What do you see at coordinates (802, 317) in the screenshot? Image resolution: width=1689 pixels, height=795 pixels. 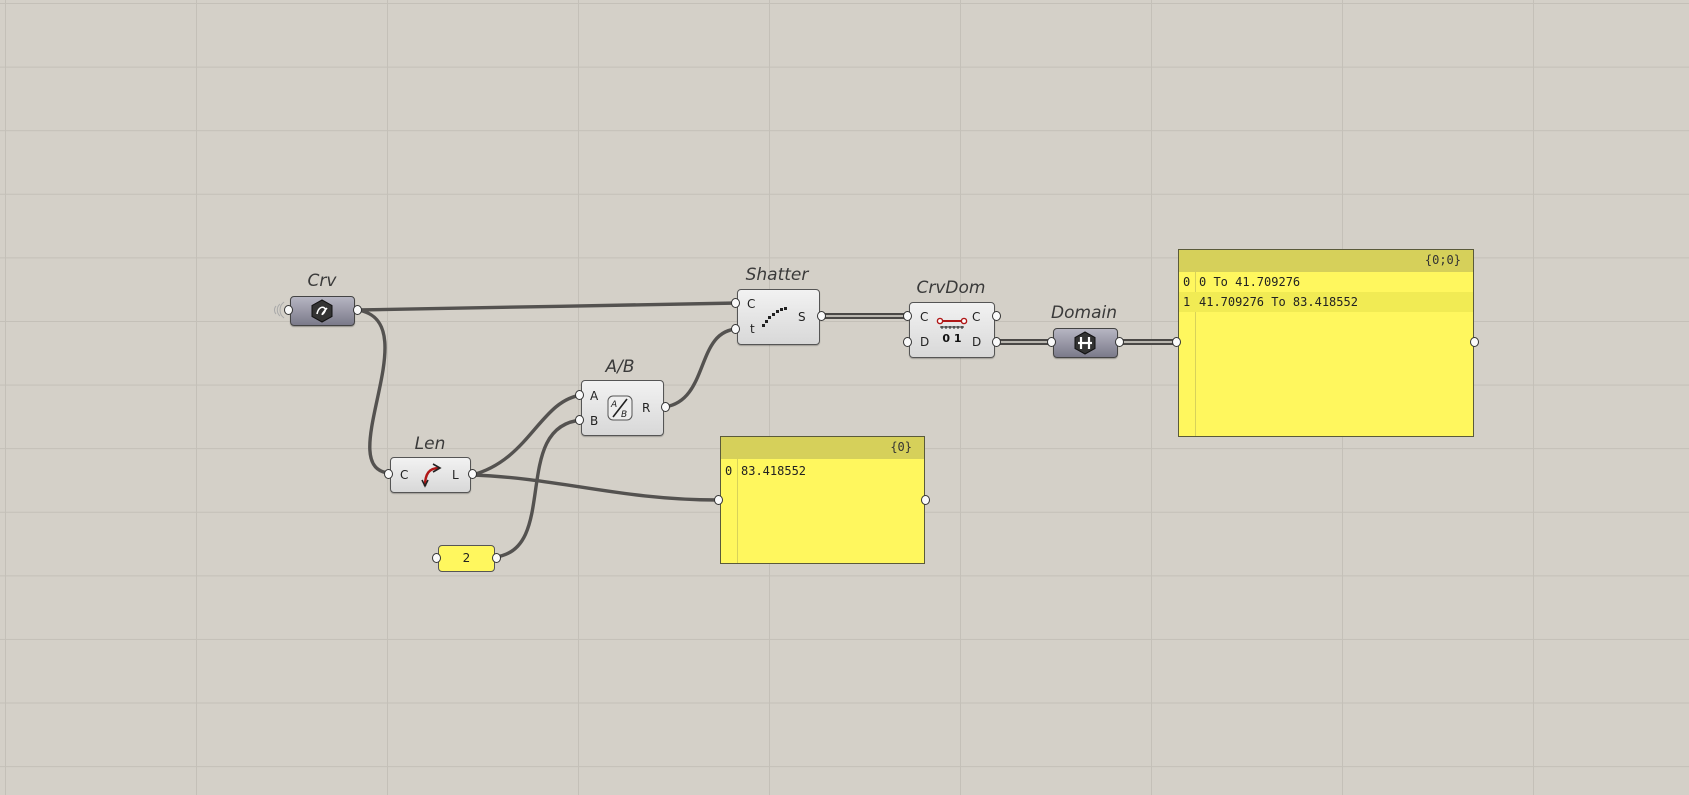 I see `shatter-output-s-label: S` at bounding box center [802, 317].